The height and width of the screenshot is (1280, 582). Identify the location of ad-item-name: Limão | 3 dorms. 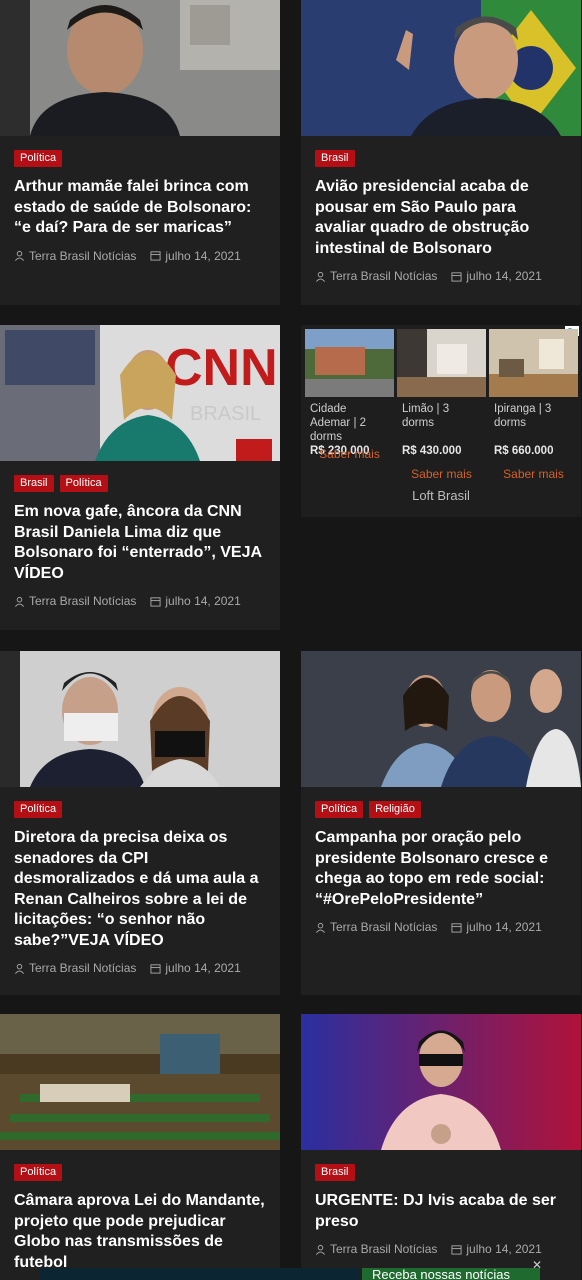
(426, 416).